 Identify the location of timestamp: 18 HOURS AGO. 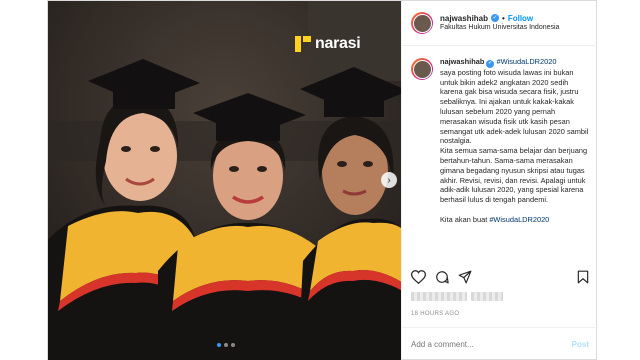
(435, 314).